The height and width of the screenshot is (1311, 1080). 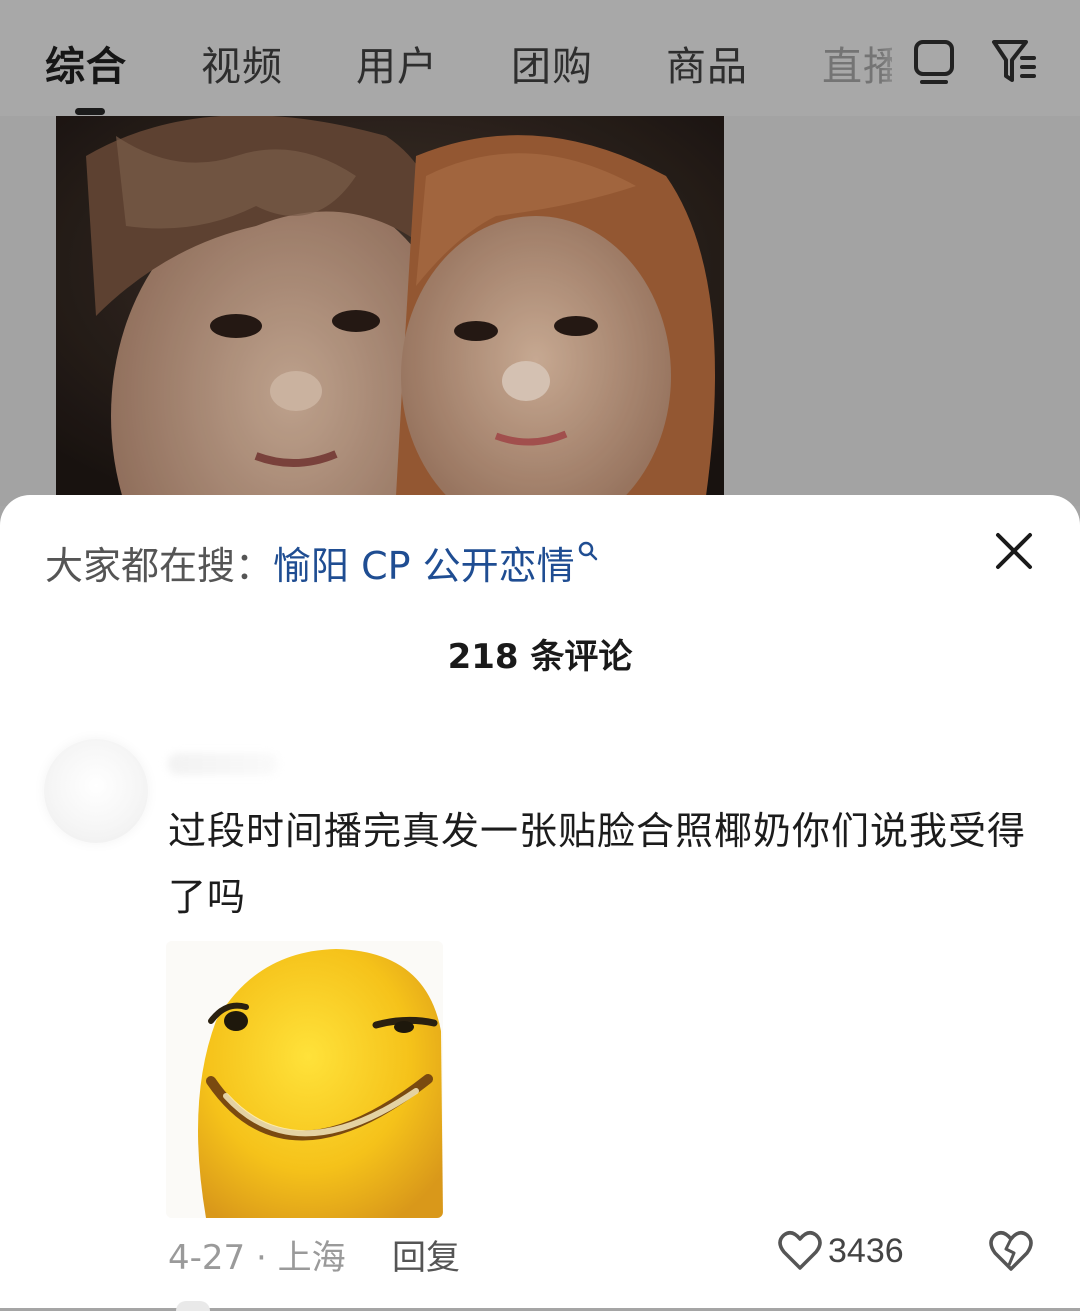 What do you see at coordinates (223, 764) in the screenshot?
I see `username-redacted` at bounding box center [223, 764].